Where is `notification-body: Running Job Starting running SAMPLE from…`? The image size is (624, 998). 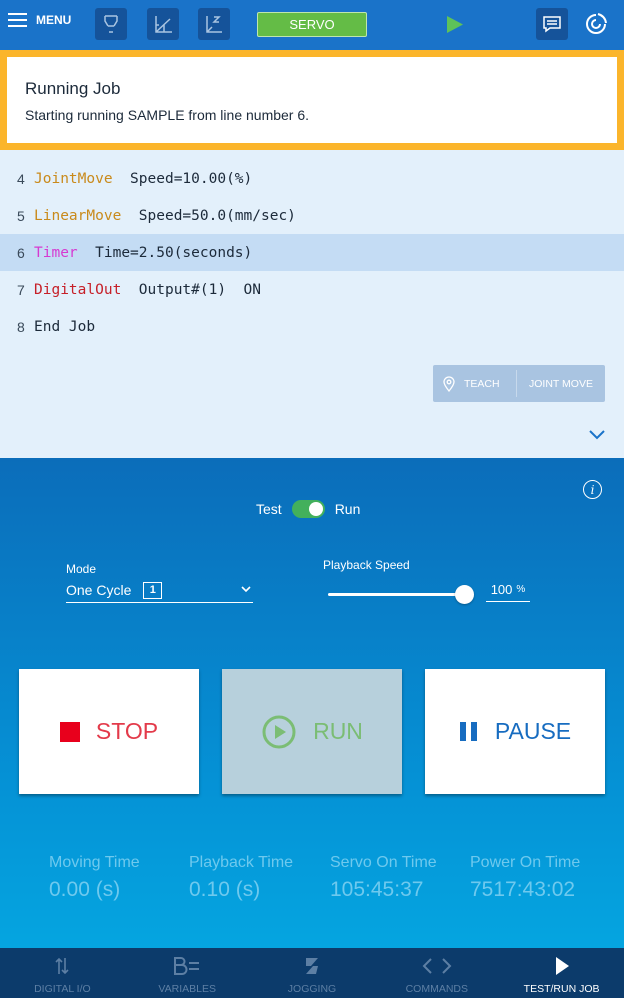
notification-body: Running Job Starting running SAMPLE from… is located at coordinates (312, 100).